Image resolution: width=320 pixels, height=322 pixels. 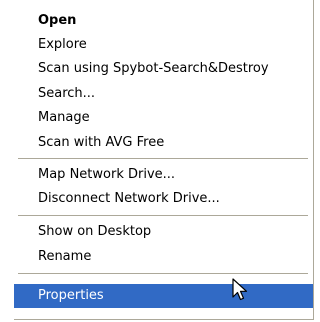 What do you see at coordinates (62, 44) in the screenshot?
I see `menu-item-label: Explore` at bounding box center [62, 44].